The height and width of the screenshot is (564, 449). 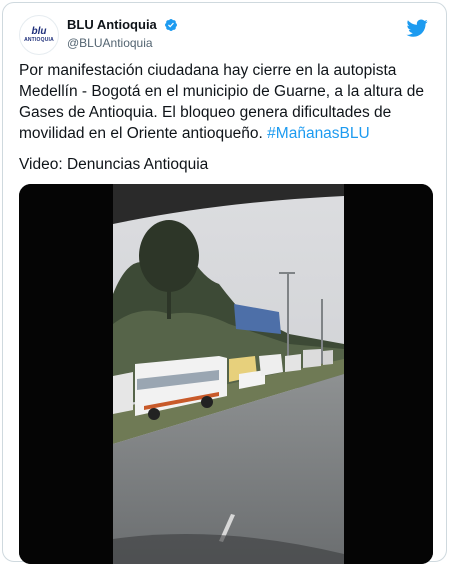 I want to click on account-handle: @BLUAntioquia, so click(x=122, y=43).